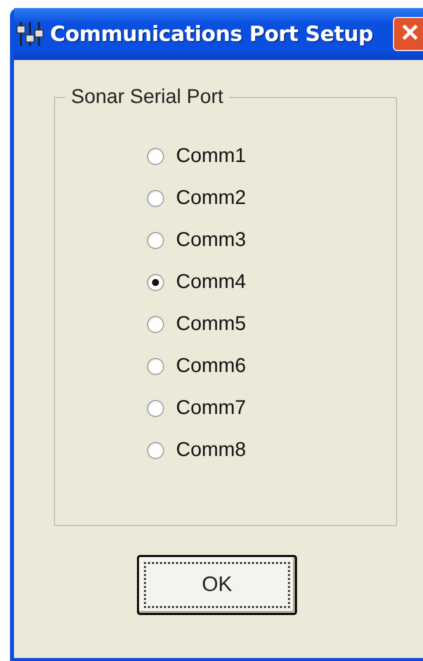 The width and height of the screenshot is (423, 661). Describe the element at coordinates (271, 282) in the screenshot. I see `radio-option: Comm4` at that location.